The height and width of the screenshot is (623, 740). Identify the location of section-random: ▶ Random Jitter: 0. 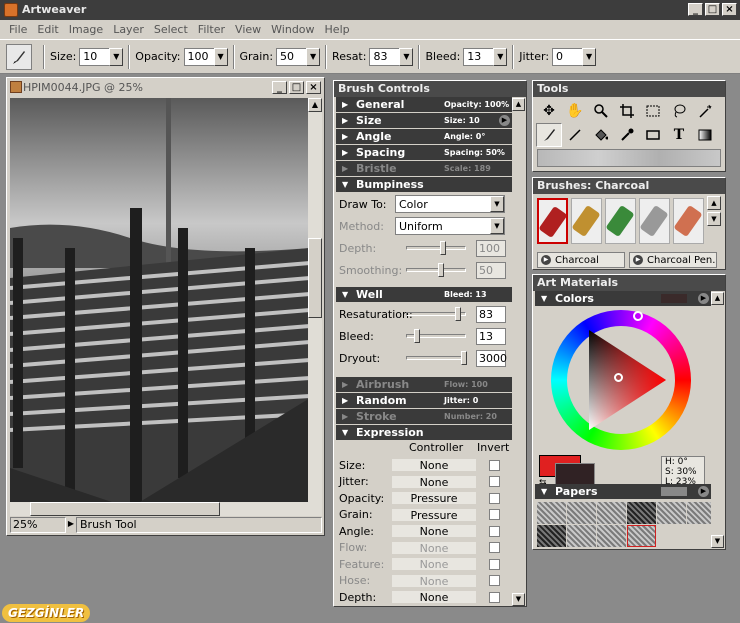
(424, 400).